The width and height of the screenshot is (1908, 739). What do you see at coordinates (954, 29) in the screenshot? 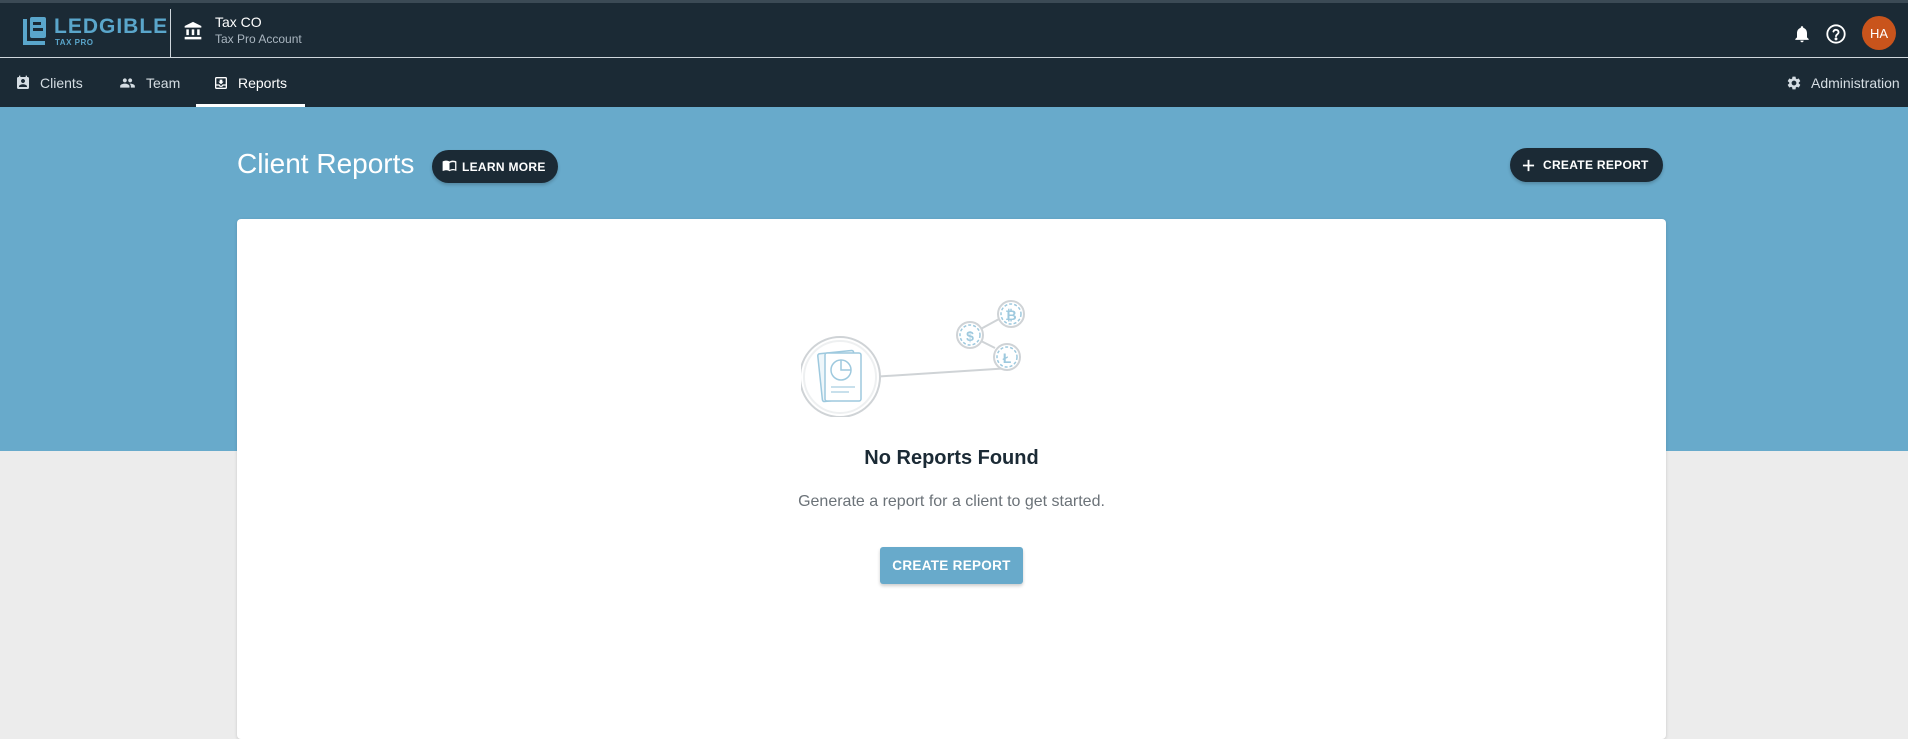
I see `top-bar: LEDGIBLE TAX PRO Tax CO Tax Pro Account` at bounding box center [954, 29].